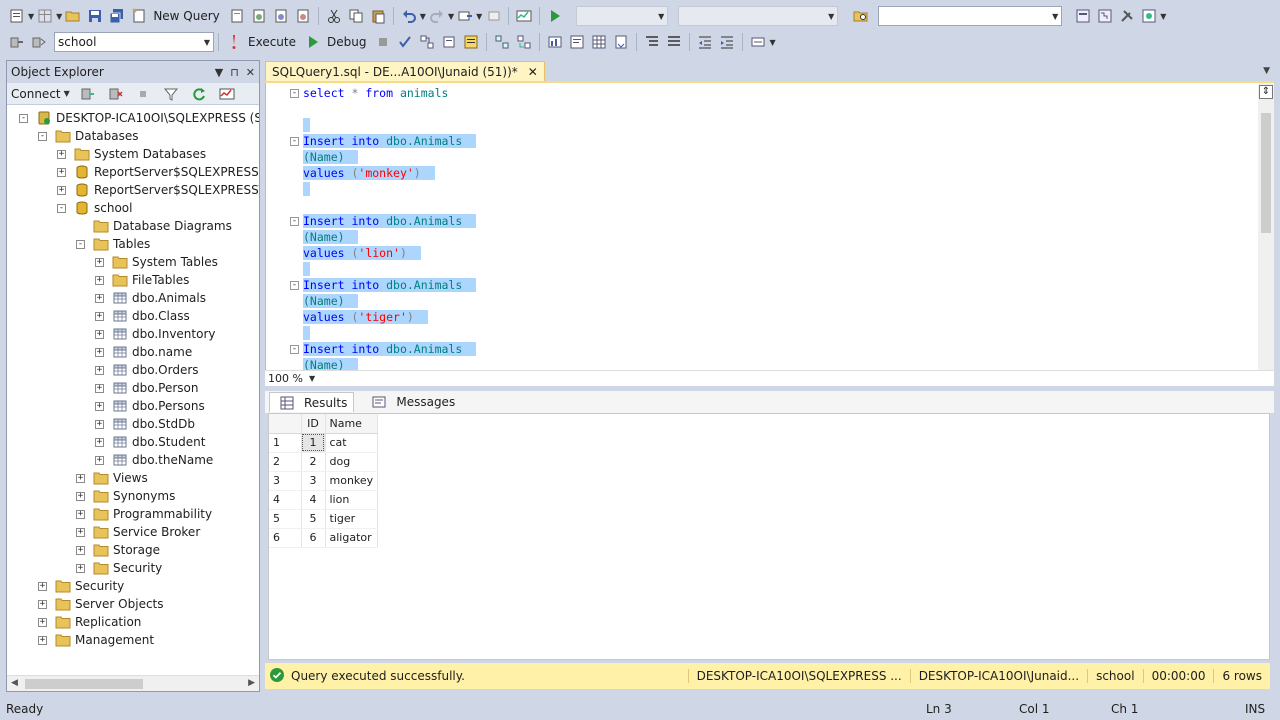 The image size is (1280, 720). I want to click on tree-node-dbo-thename: + dbo.theName, so click(154, 460).